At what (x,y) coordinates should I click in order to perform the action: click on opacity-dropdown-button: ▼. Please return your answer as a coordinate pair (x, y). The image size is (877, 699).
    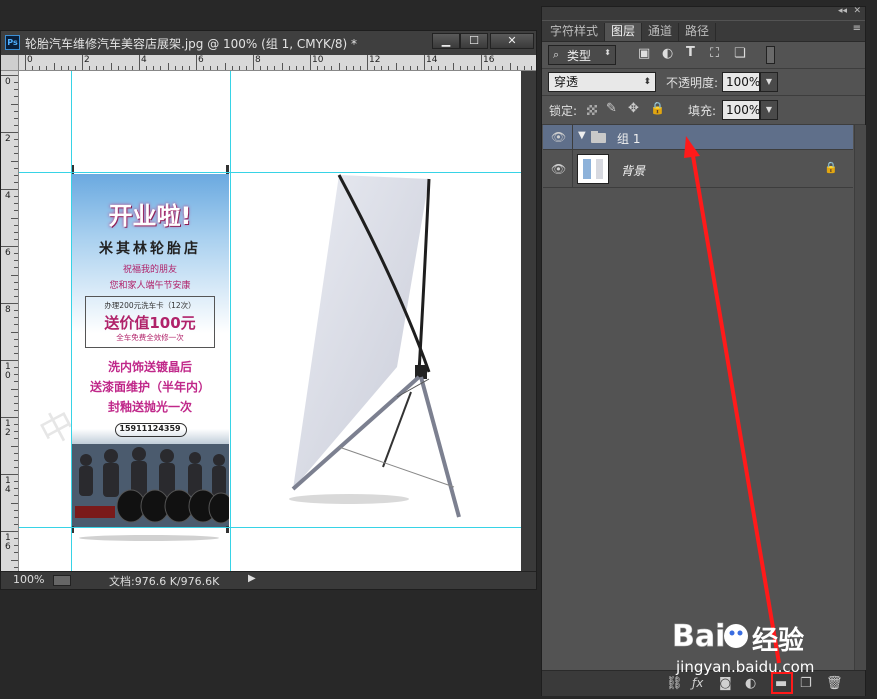
    Looking at the image, I should click on (769, 82).